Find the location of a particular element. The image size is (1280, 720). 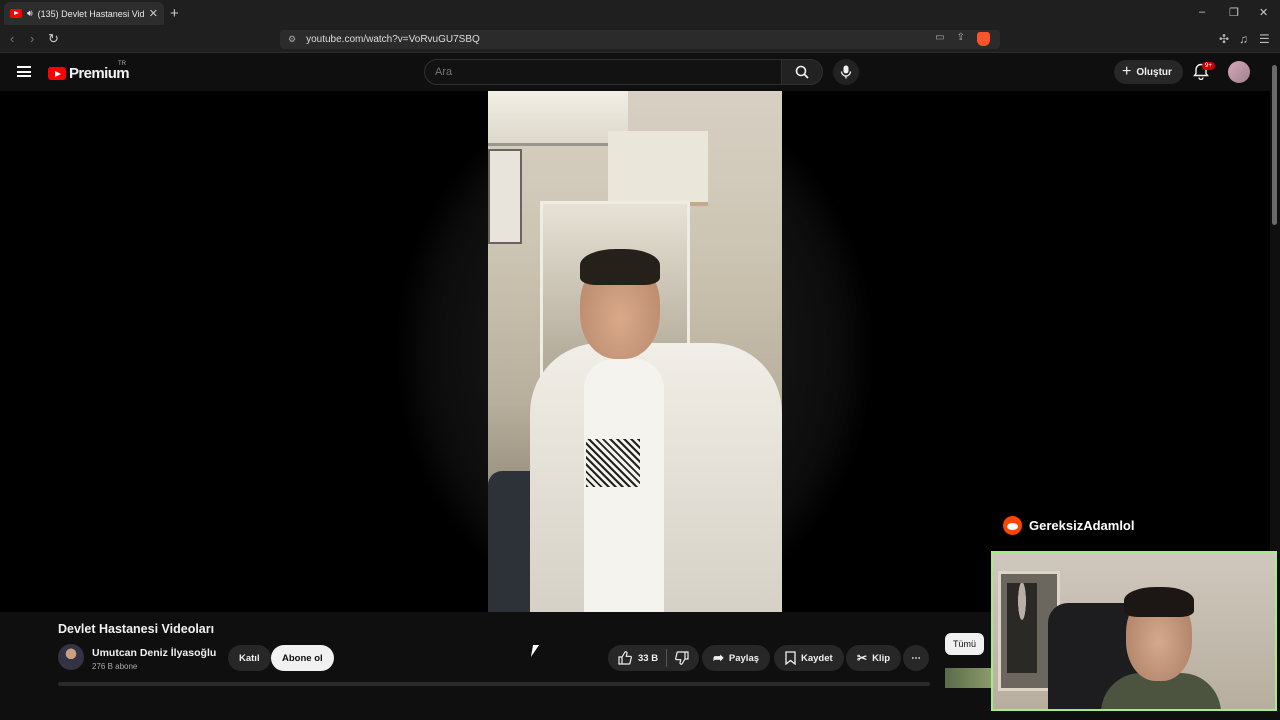

like-divider is located at coordinates (667, 658).